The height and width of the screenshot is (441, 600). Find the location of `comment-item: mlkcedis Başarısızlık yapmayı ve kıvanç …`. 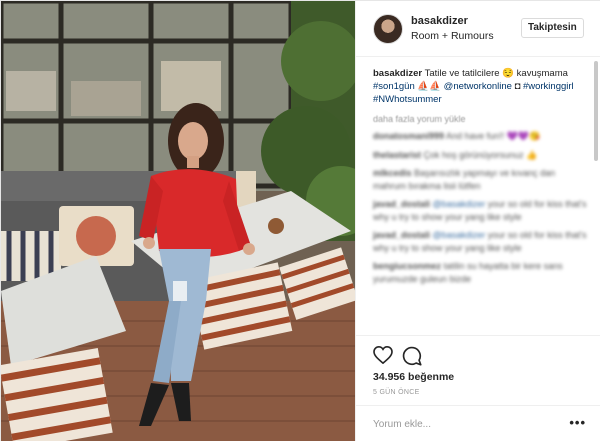

comment-item: mlkcedis Başarısızlık yapmayı ve kıvanç … is located at coordinates (481, 179).